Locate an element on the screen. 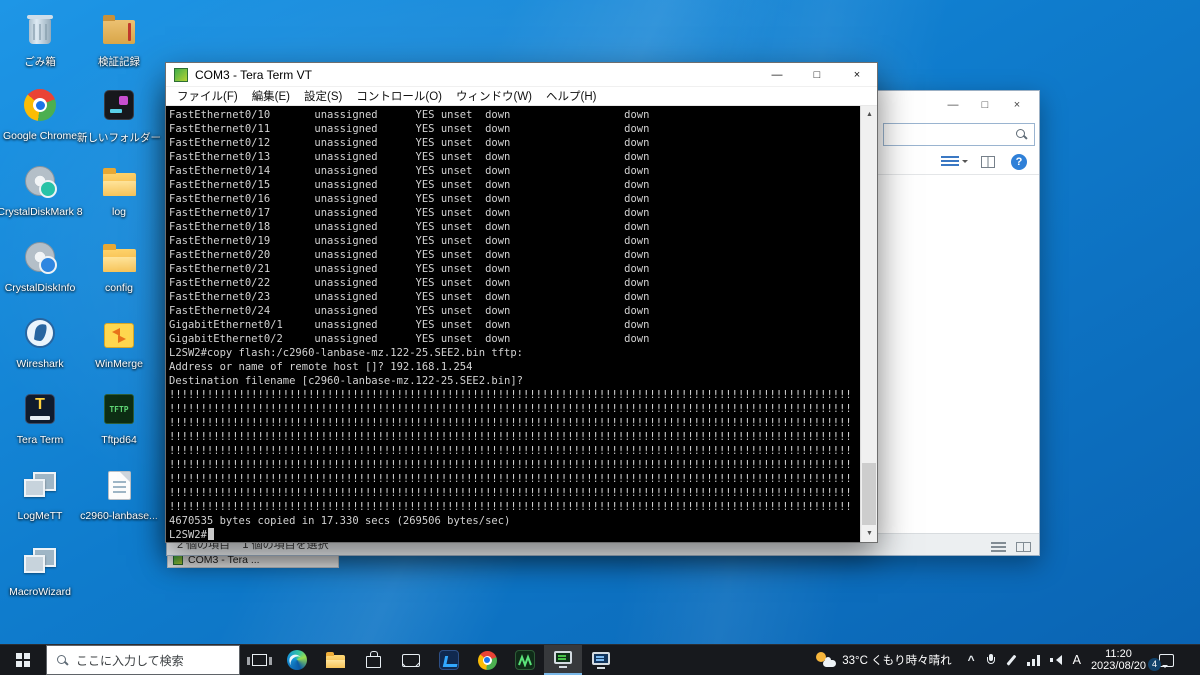 Image resolution: width=1200 pixels, height=675 pixels. terminal-scrollbar: ▲ ▼ is located at coordinates (868, 324).